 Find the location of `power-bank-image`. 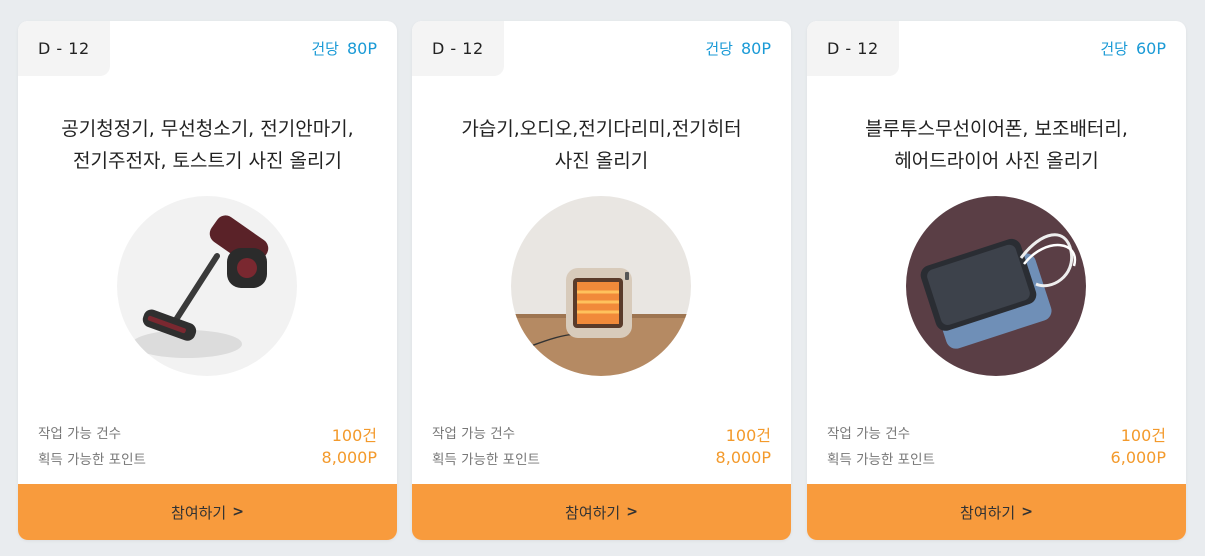

power-bank-image is located at coordinates (996, 286).